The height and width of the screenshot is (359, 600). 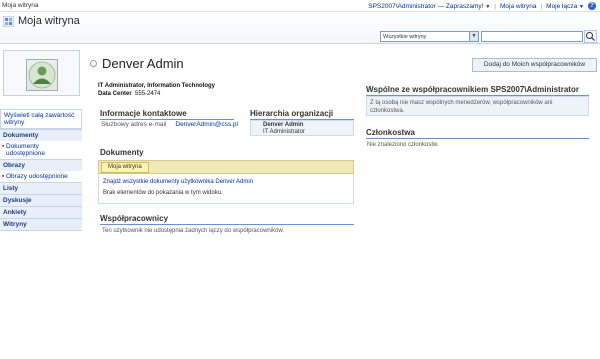 I want to click on documents-tab-strip: Moja witryna, so click(x=226, y=167).